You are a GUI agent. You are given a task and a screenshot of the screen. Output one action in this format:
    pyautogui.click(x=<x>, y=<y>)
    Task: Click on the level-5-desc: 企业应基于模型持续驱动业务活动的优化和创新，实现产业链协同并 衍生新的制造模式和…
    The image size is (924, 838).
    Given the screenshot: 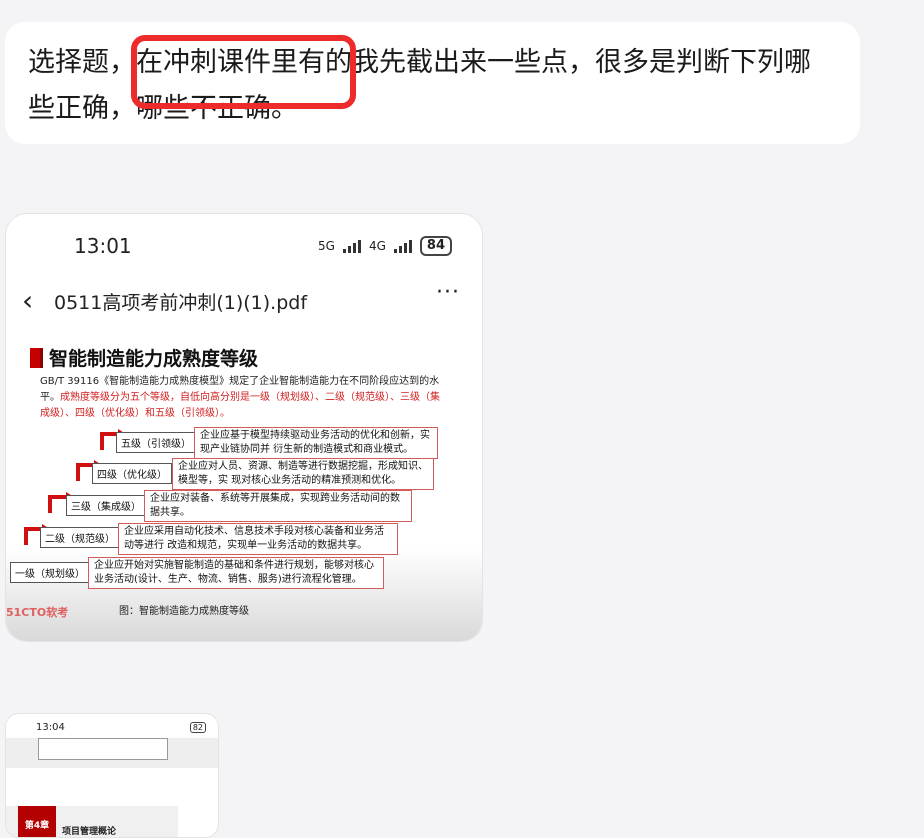 What is the action you would take?
    pyautogui.click(x=316, y=443)
    